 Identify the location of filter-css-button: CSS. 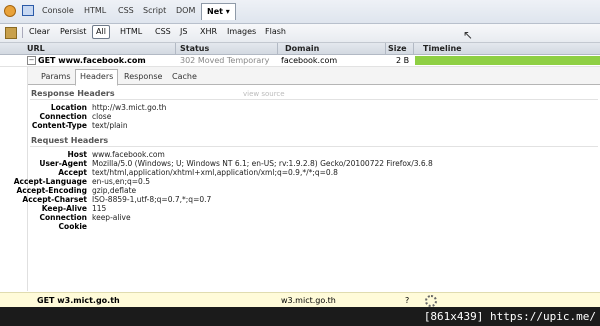
(163, 31).